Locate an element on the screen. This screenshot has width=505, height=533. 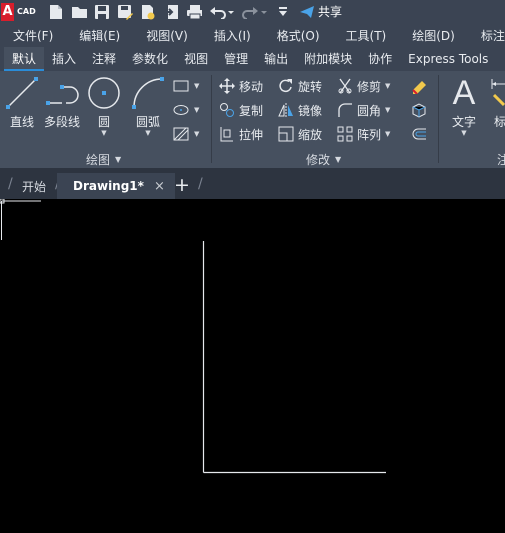
tab-output: 输出 is located at coordinates (276, 59).